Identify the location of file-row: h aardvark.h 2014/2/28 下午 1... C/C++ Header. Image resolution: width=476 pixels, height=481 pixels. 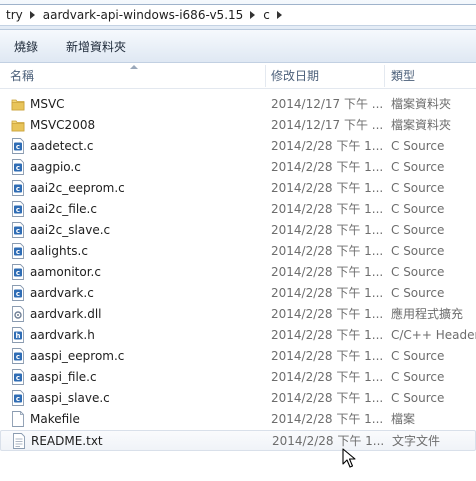
(238, 335).